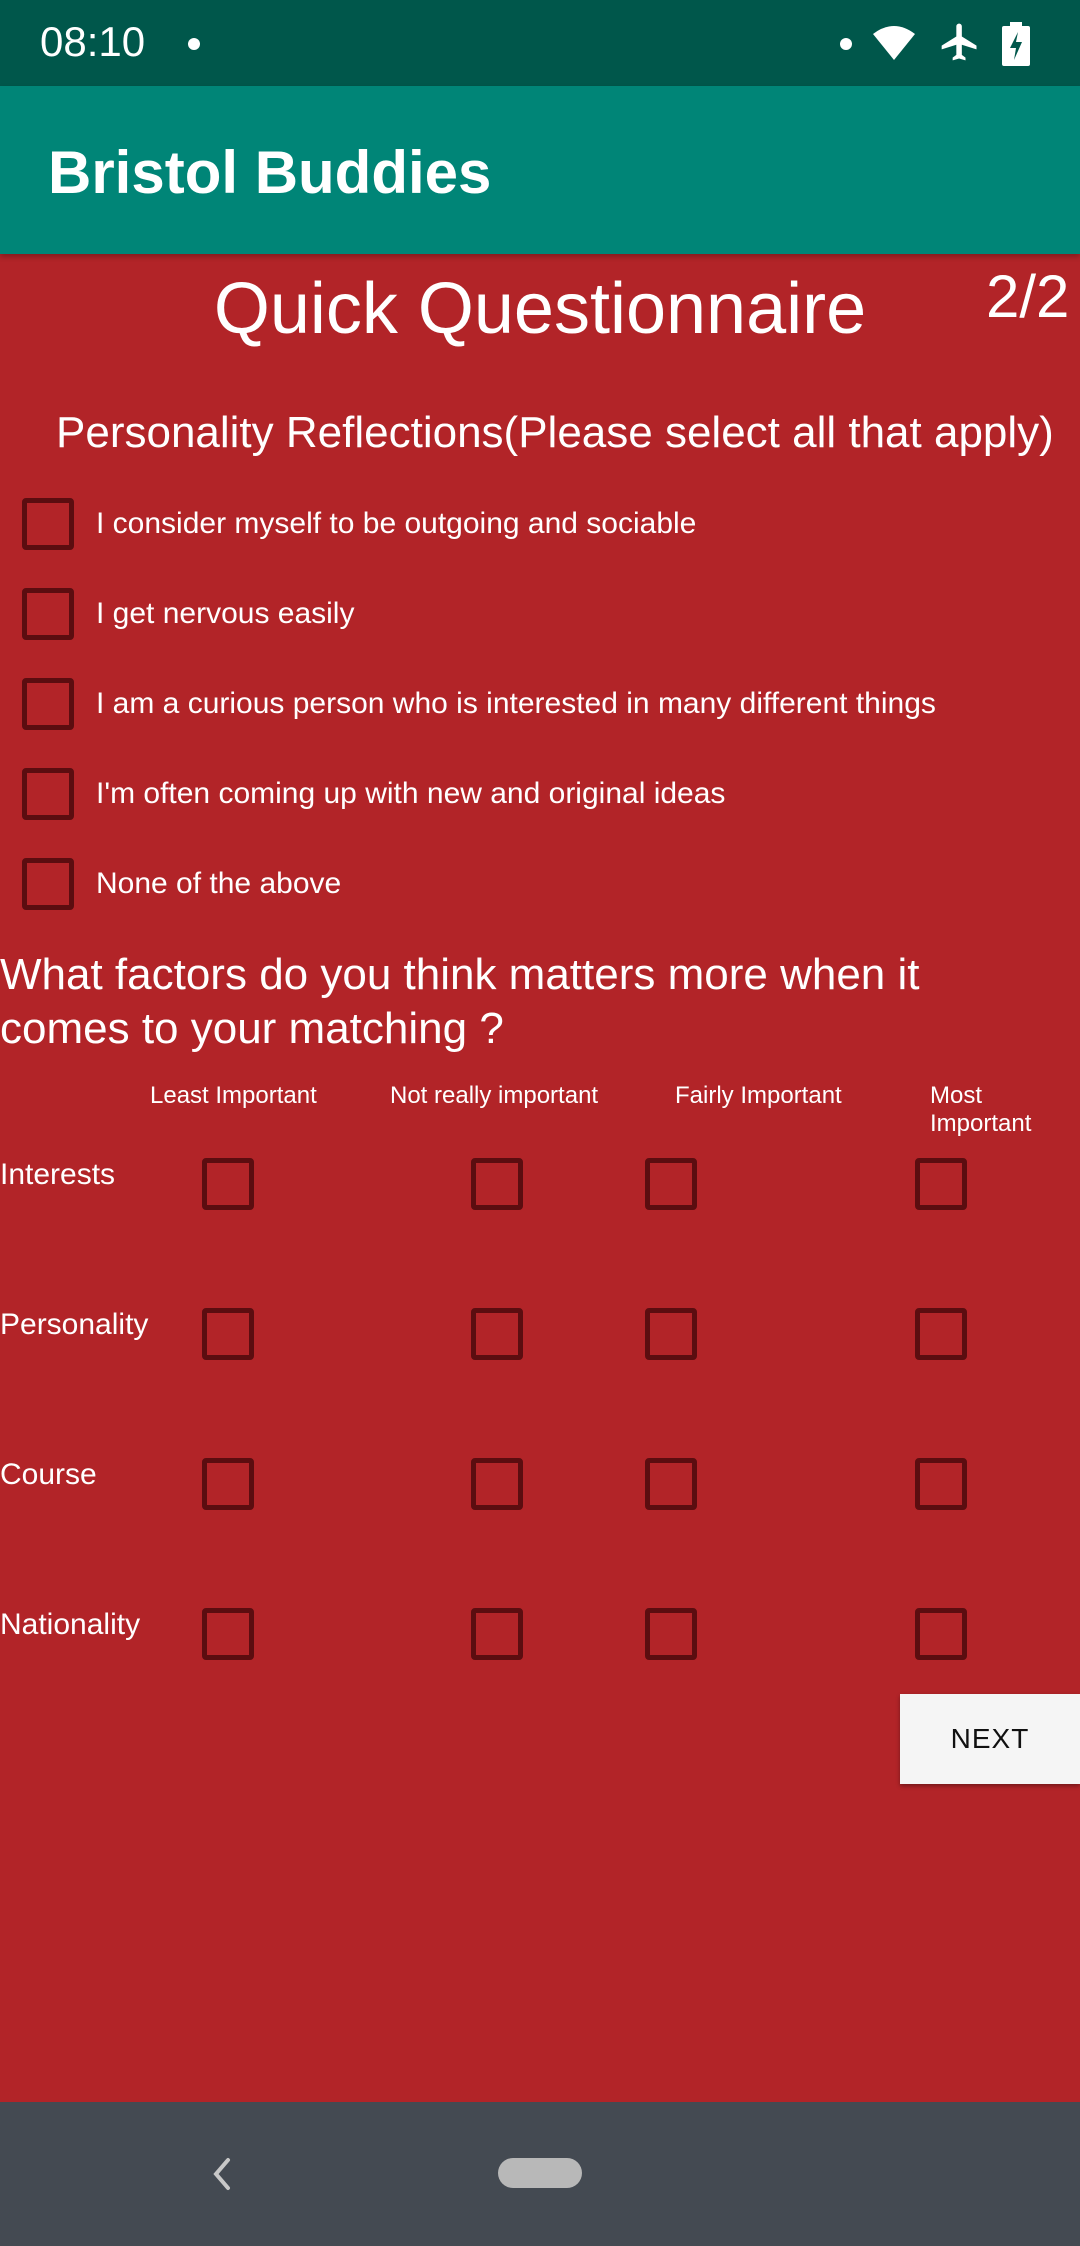  What do you see at coordinates (497, 1484) in the screenshot?
I see `checkbox-course-not-really-important` at bounding box center [497, 1484].